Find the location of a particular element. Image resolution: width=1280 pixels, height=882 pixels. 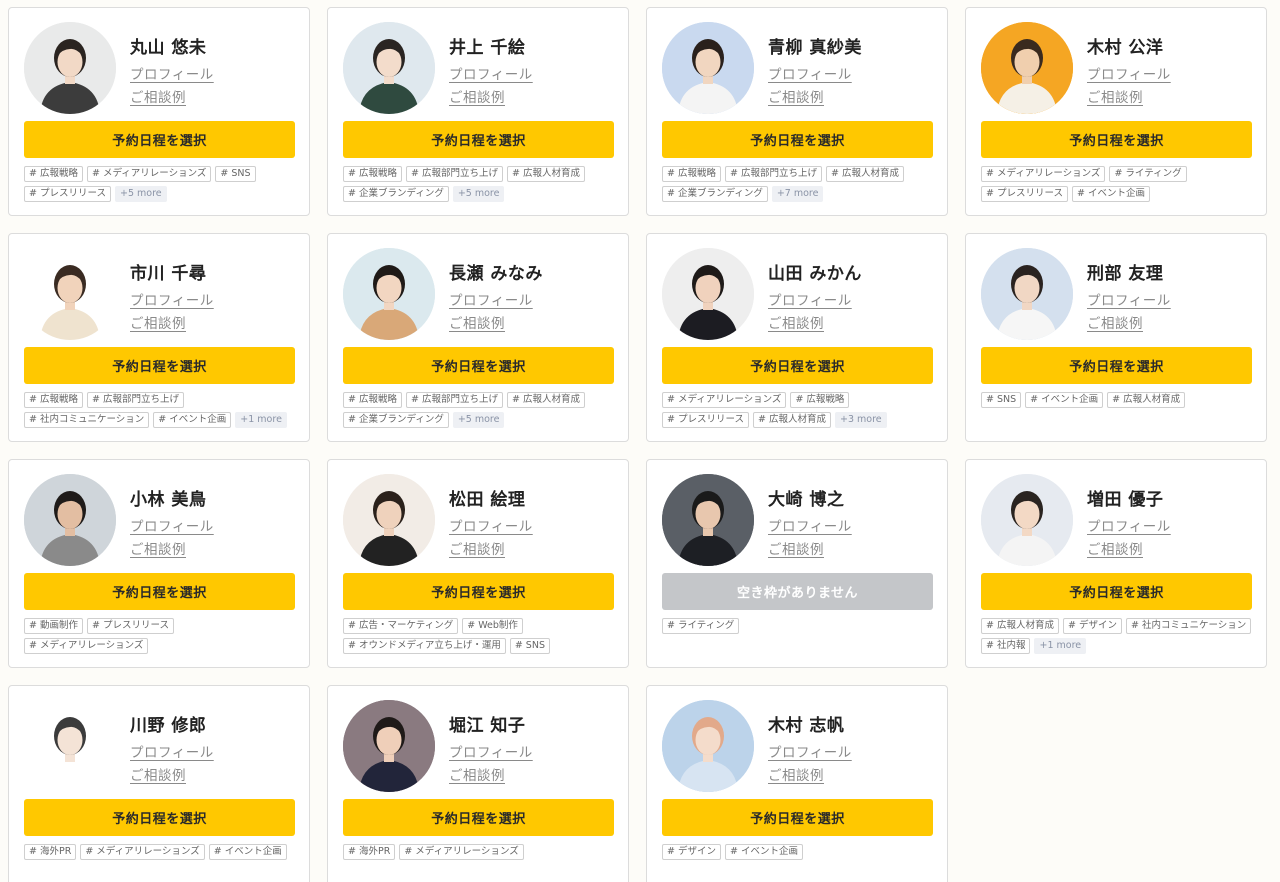

advisor-name: 増田 優子 is located at coordinates (1125, 500).